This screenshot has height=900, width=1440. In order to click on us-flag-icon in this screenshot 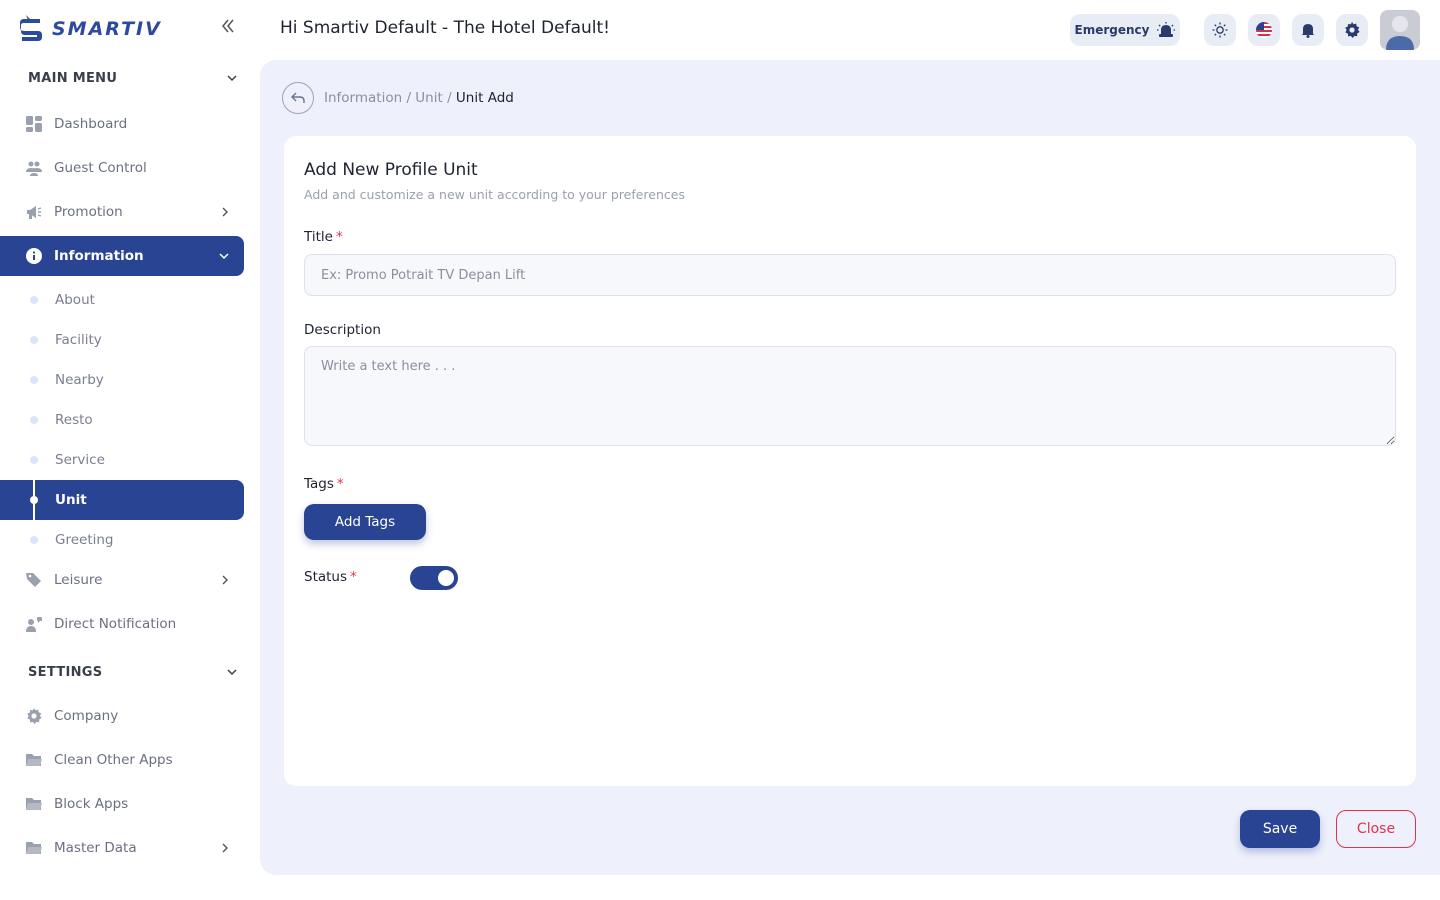, I will do `click(1264, 30)`.